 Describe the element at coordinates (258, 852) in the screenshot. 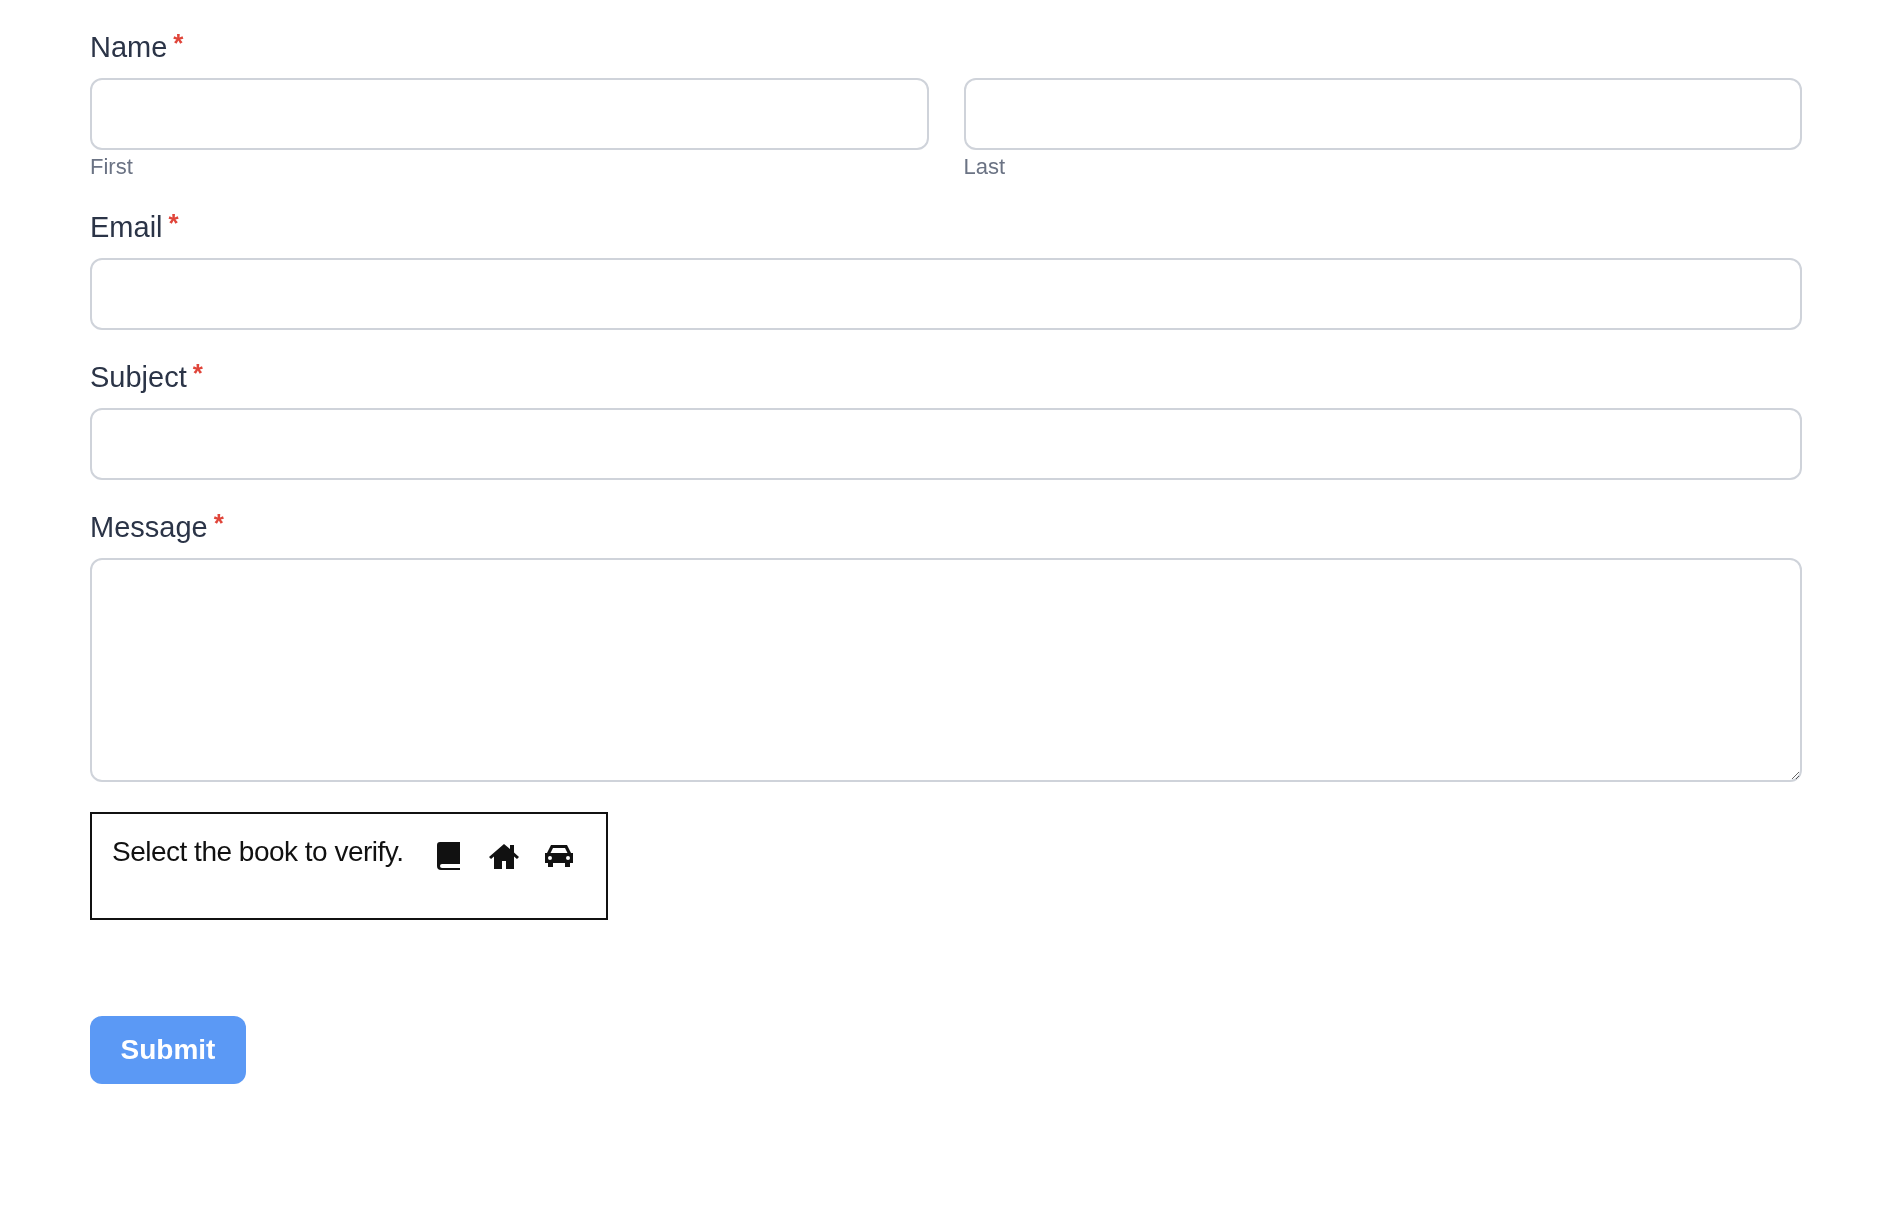

I see `captcha-prompt: Select the book to verify.` at that location.